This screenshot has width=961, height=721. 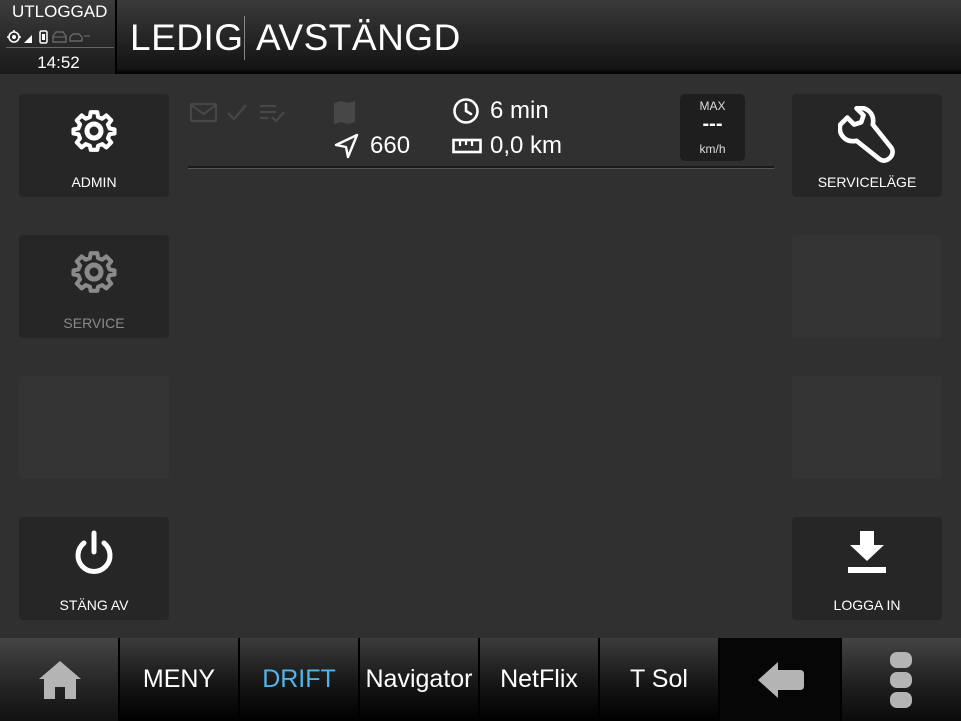 What do you see at coordinates (481, 130) in the screenshot?
I see `trip-info-panel: 660 6 min 0,0 km MAX --- km/h` at bounding box center [481, 130].